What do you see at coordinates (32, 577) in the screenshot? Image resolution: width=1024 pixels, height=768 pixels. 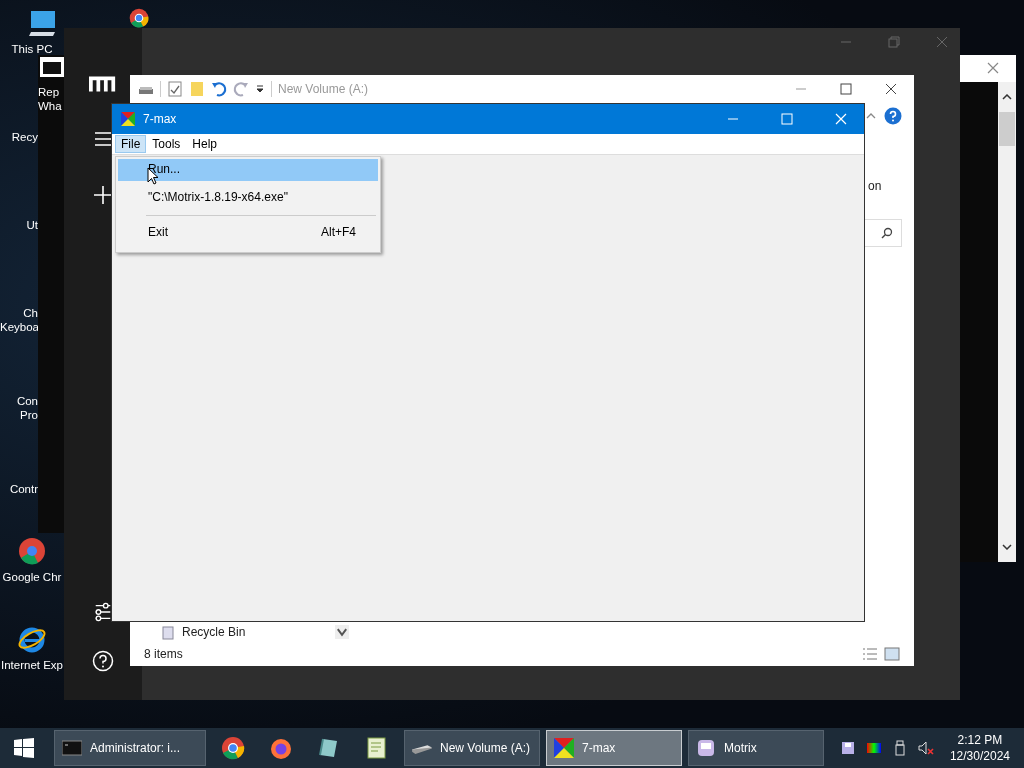 I see `desktop-icon-label: Google Chr` at bounding box center [32, 577].